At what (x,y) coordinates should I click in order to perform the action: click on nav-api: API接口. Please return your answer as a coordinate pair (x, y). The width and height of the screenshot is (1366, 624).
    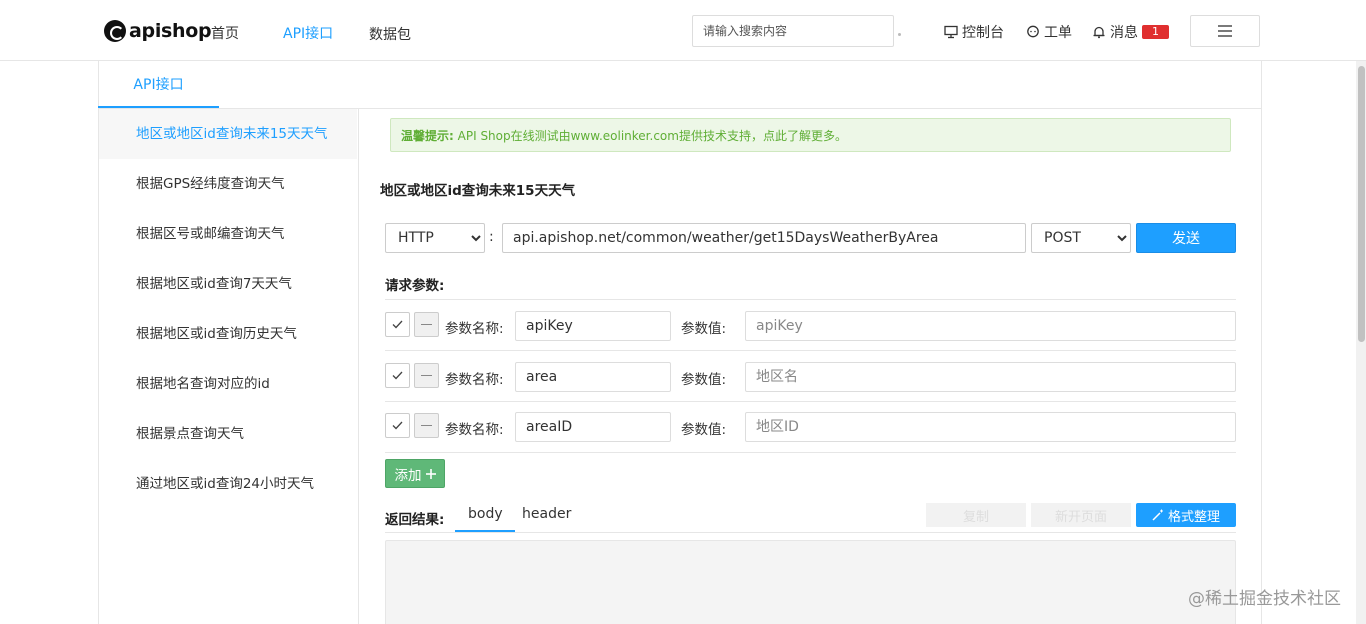
    Looking at the image, I should click on (308, 33).